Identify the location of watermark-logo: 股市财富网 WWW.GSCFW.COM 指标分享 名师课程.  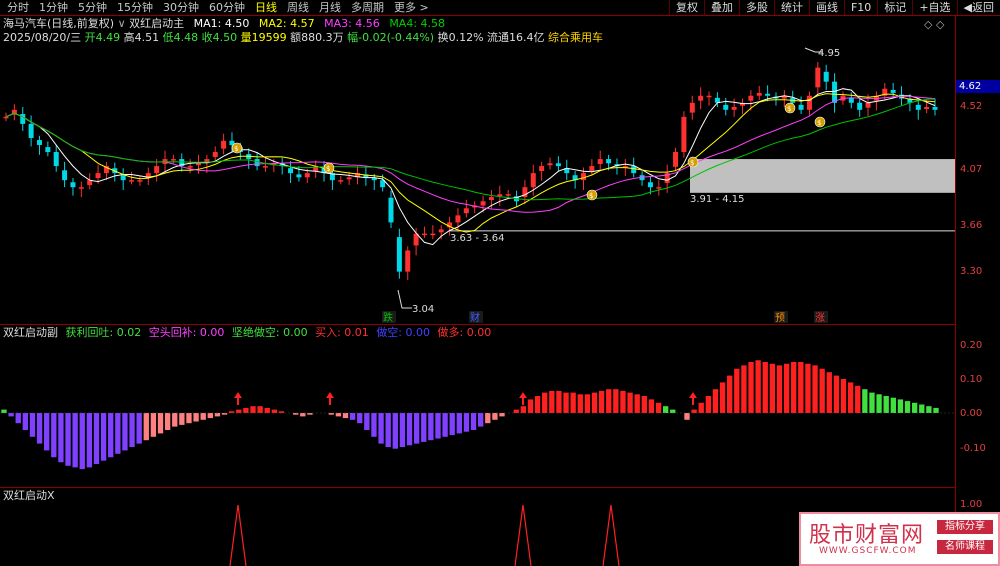
(899, 539).